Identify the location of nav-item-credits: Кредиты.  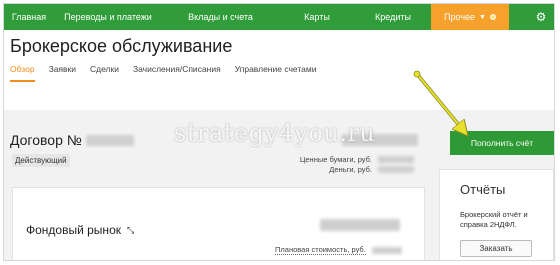
(393, 17).